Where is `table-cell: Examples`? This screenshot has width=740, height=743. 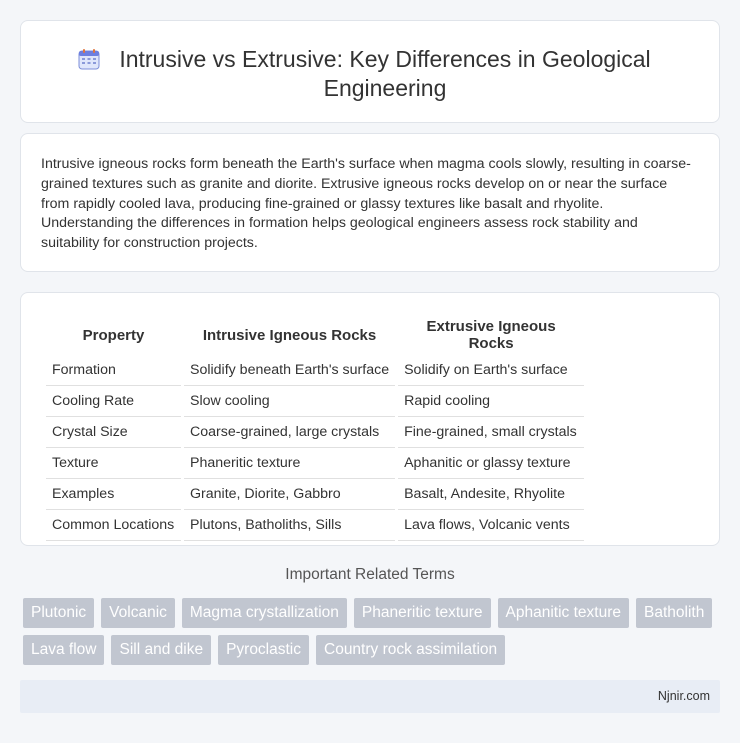 table-cell: Examples is located at coordinates (113, 494).